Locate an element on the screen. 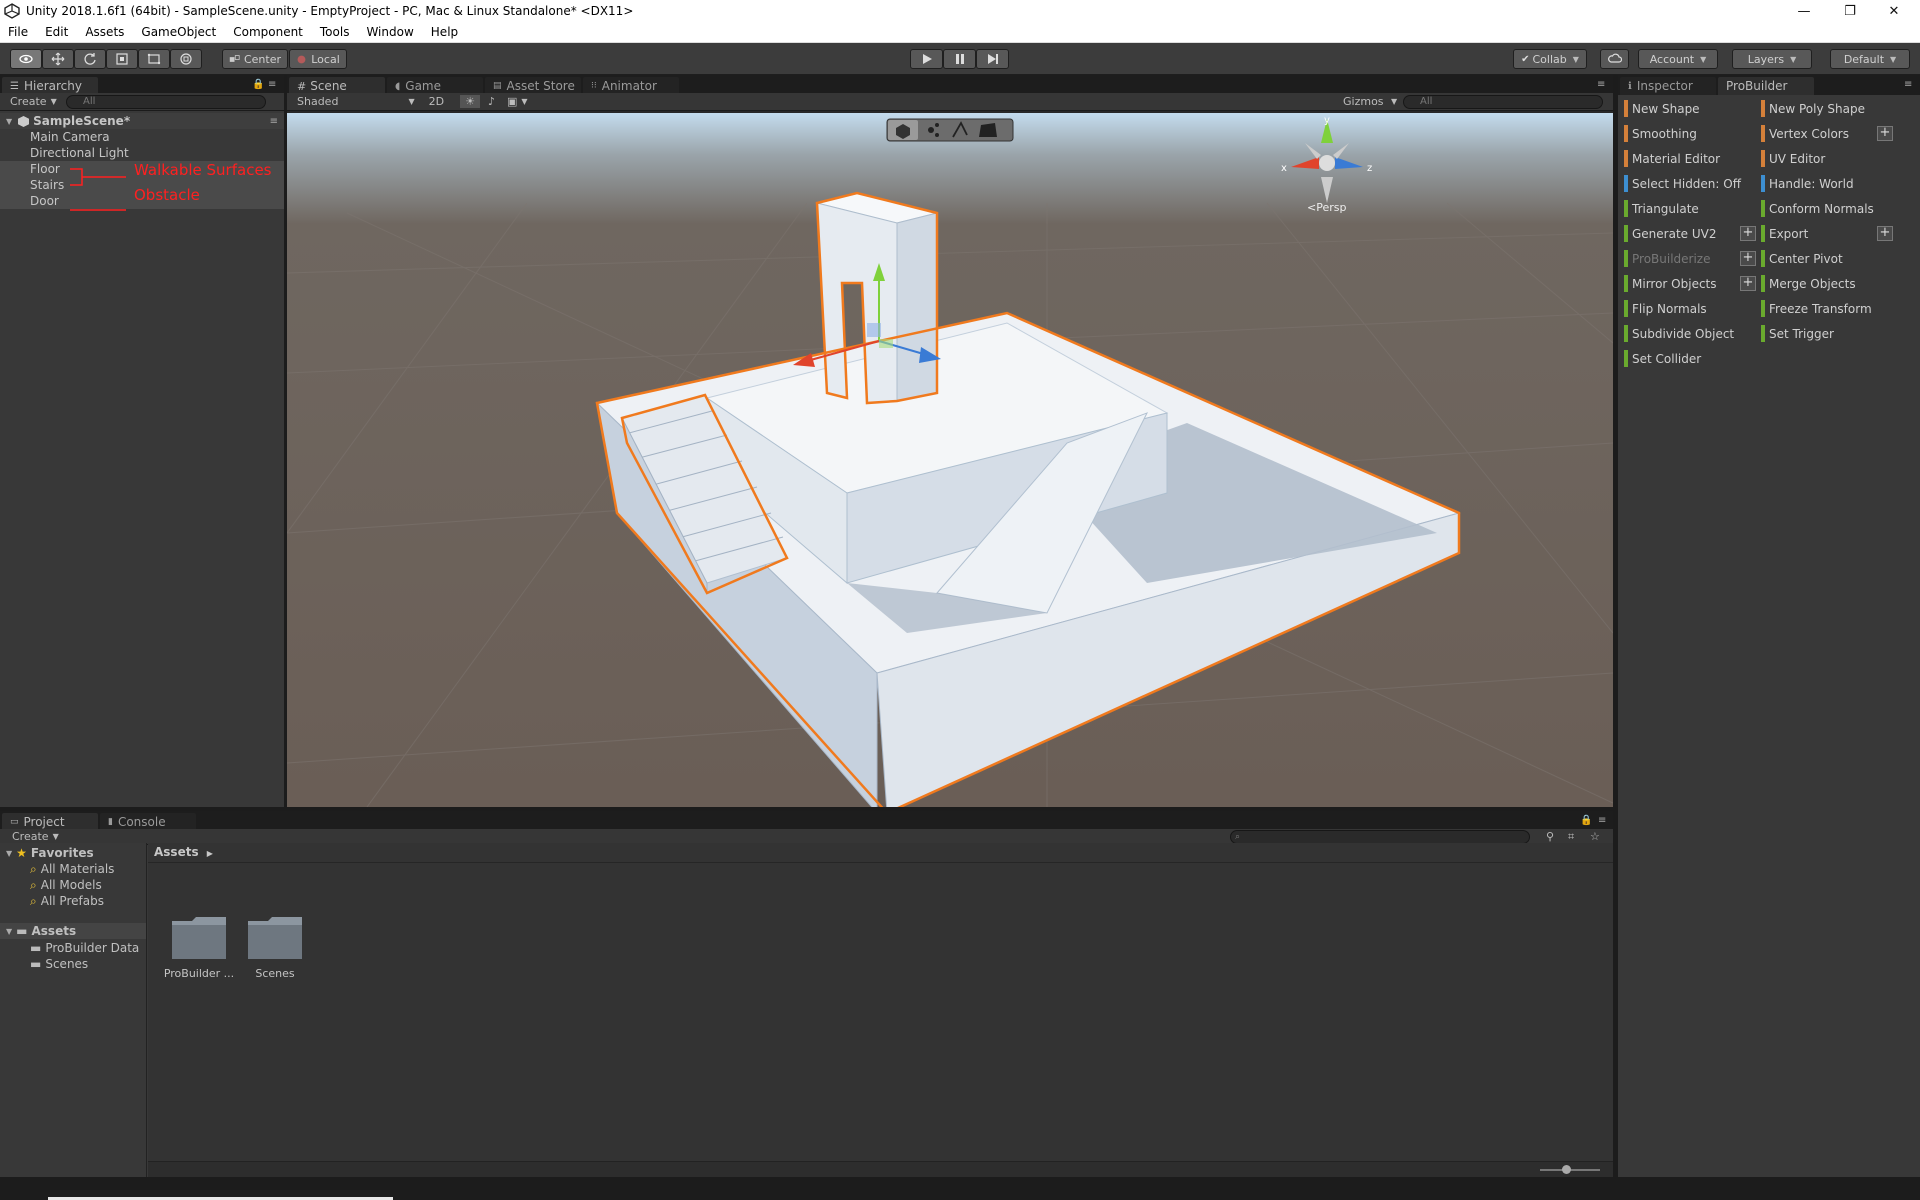  hierarchy-item-directional-light: Directional Light is located at coordinates (142, 153).